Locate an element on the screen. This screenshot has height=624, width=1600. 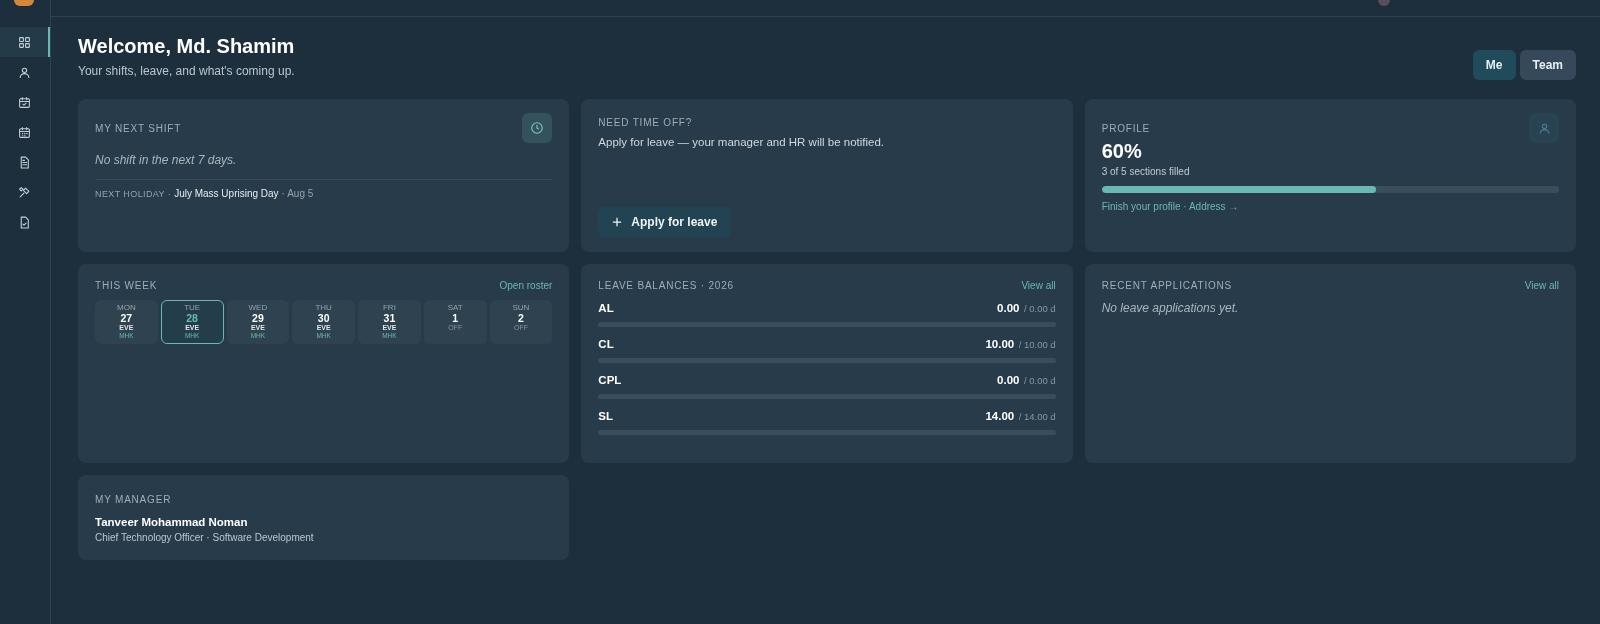
holiday-name: July Mass Uprising Day is located at coordinates (226, 193).